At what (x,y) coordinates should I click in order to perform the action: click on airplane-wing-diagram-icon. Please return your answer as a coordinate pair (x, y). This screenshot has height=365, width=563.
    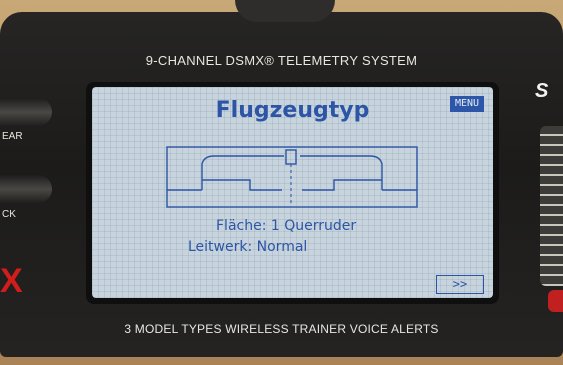
    Looking at the image, I should click on (292, 177).